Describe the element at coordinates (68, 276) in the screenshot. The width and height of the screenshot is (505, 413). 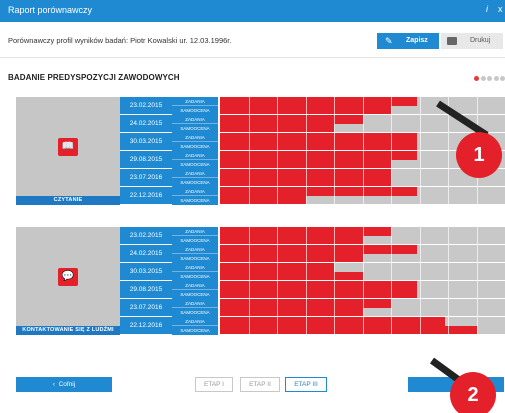
I see `chat-icon: 💬` at that location.